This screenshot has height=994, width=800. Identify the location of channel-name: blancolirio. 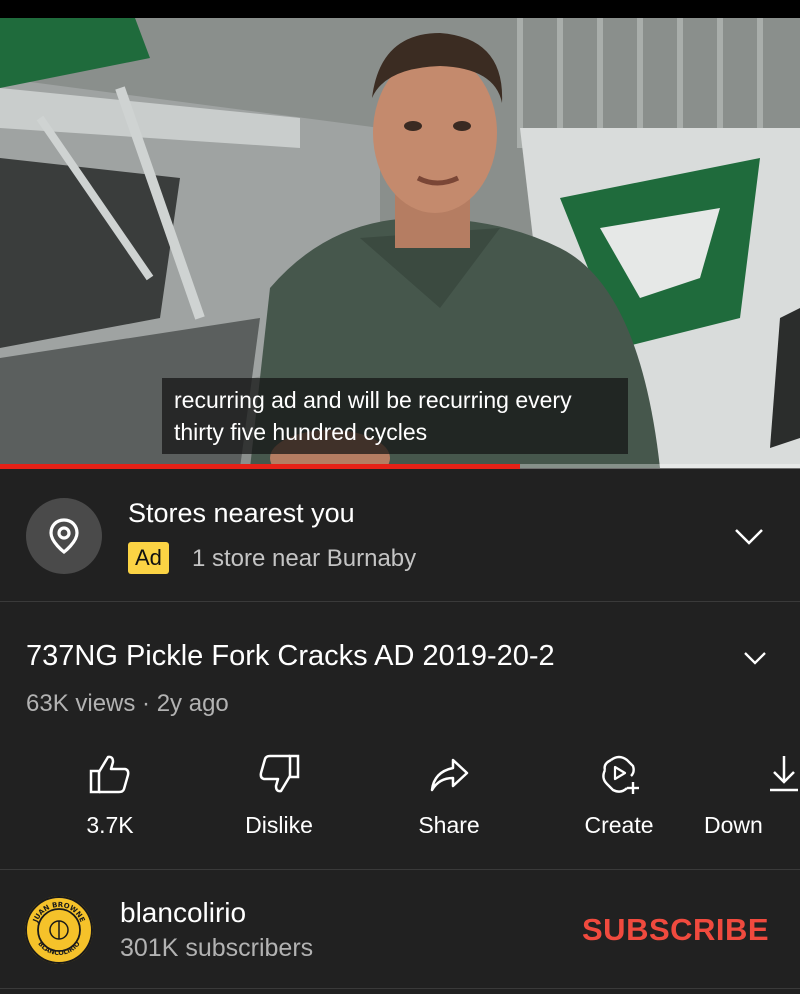
(183, 913).